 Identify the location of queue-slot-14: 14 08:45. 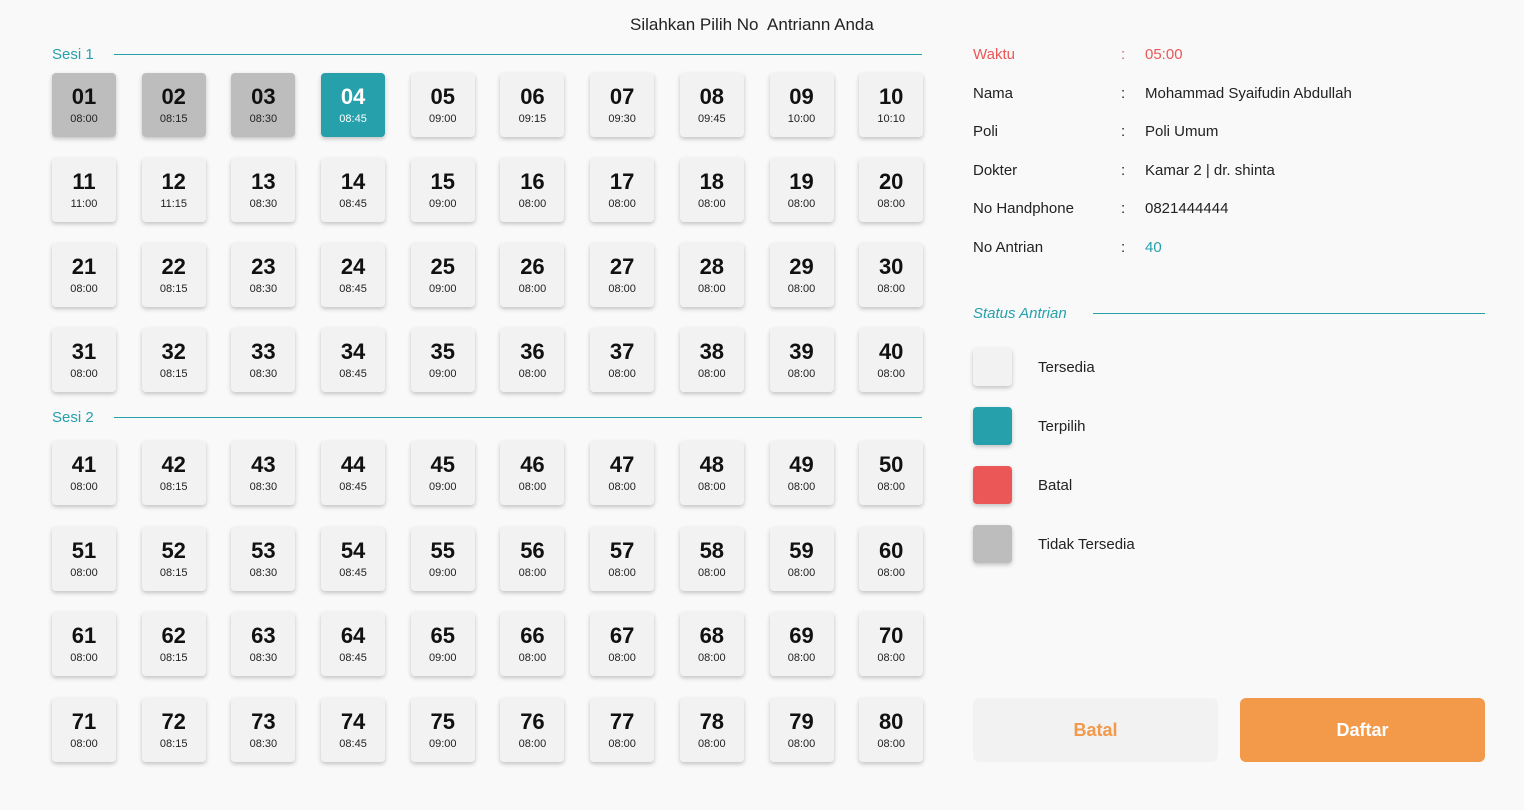
(353, 190).